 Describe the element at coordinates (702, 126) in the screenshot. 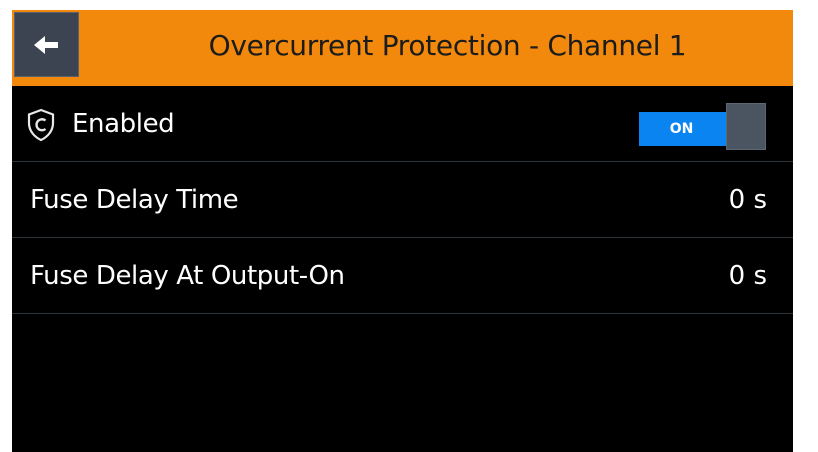

I see `enabled-toggle: ON` at that location.